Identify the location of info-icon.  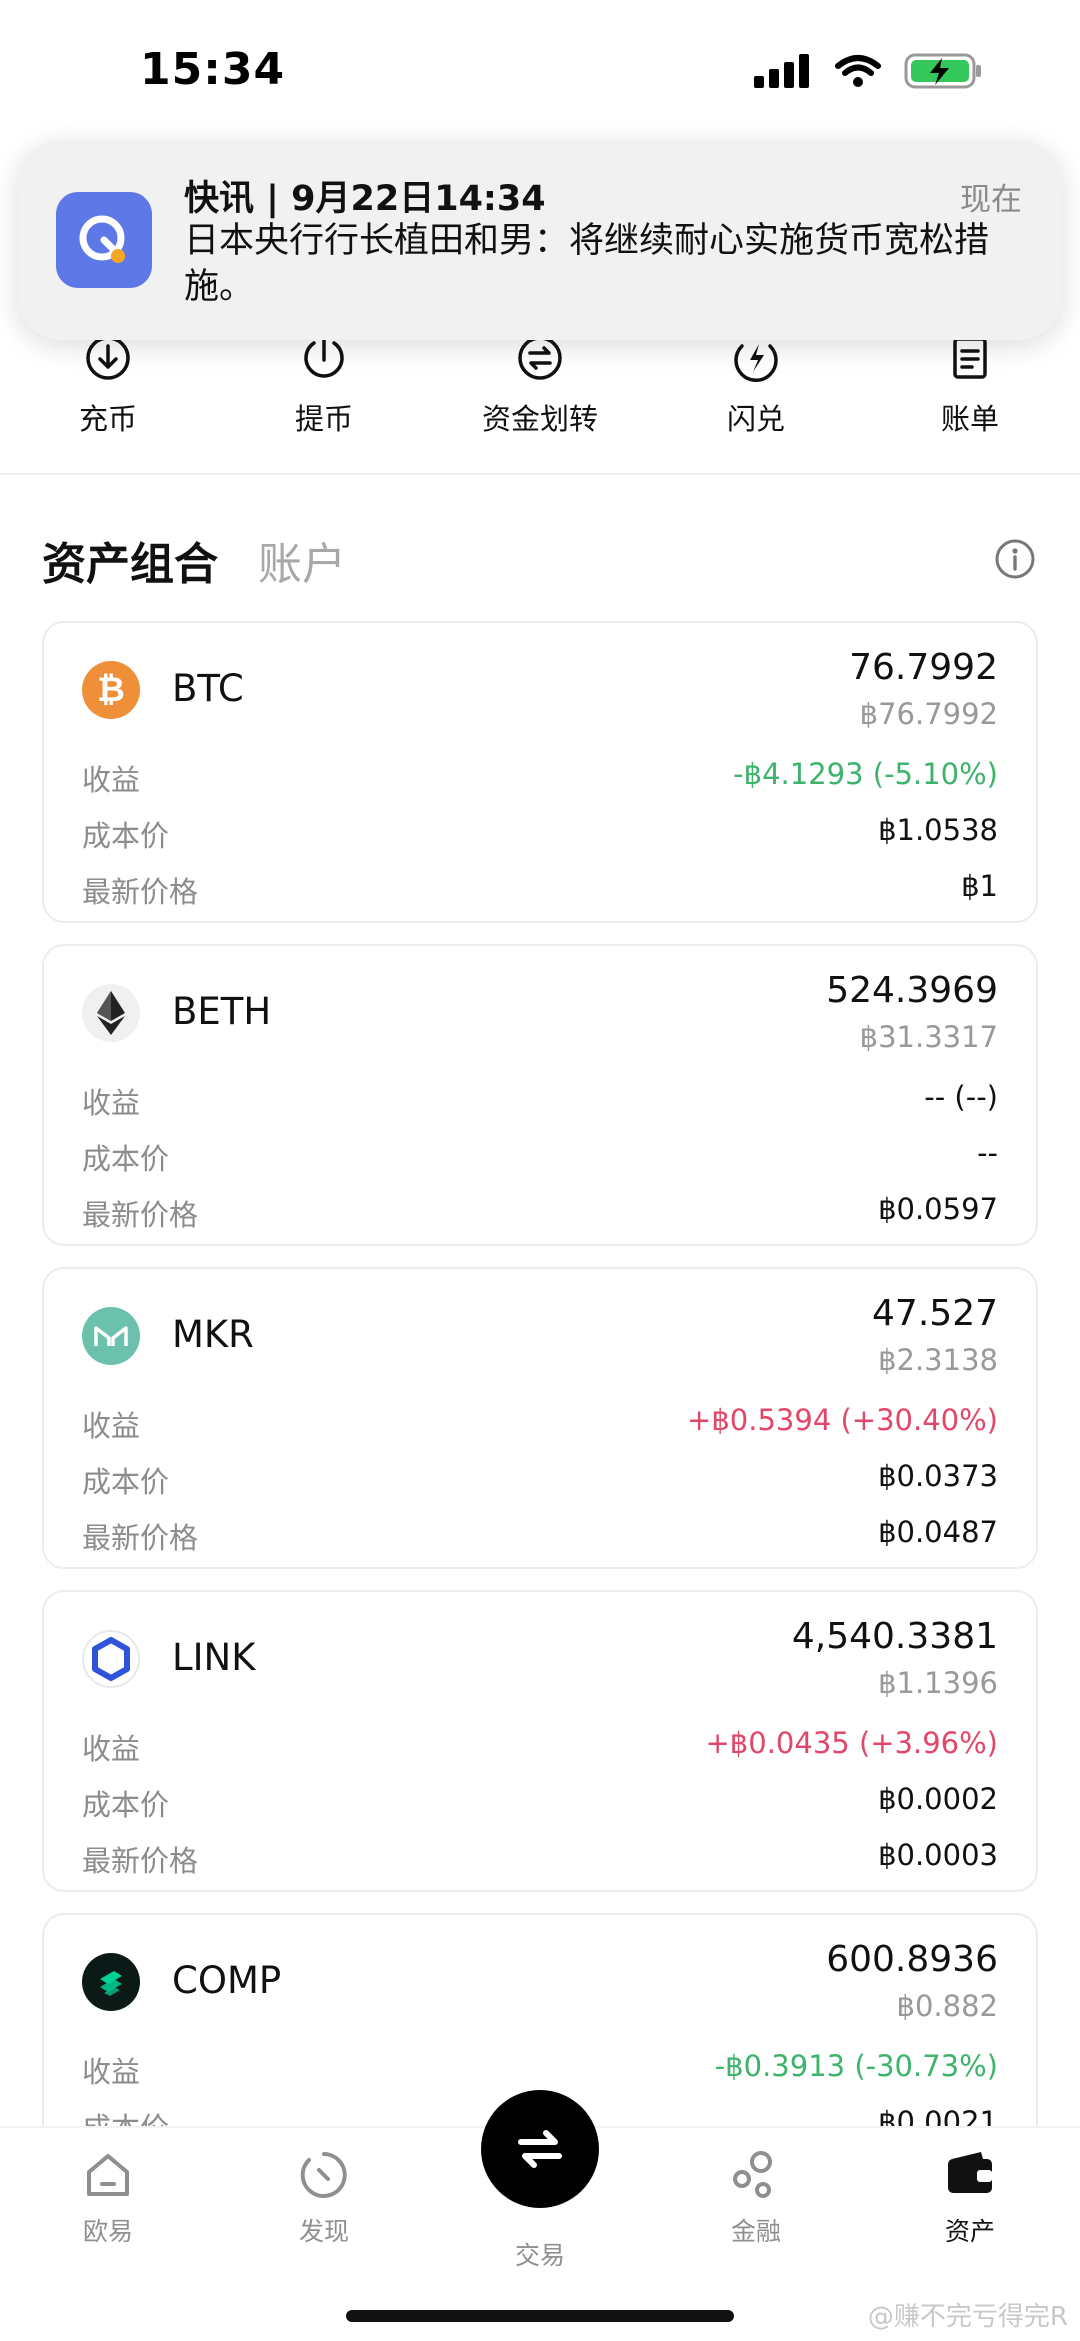
(1015, 559).